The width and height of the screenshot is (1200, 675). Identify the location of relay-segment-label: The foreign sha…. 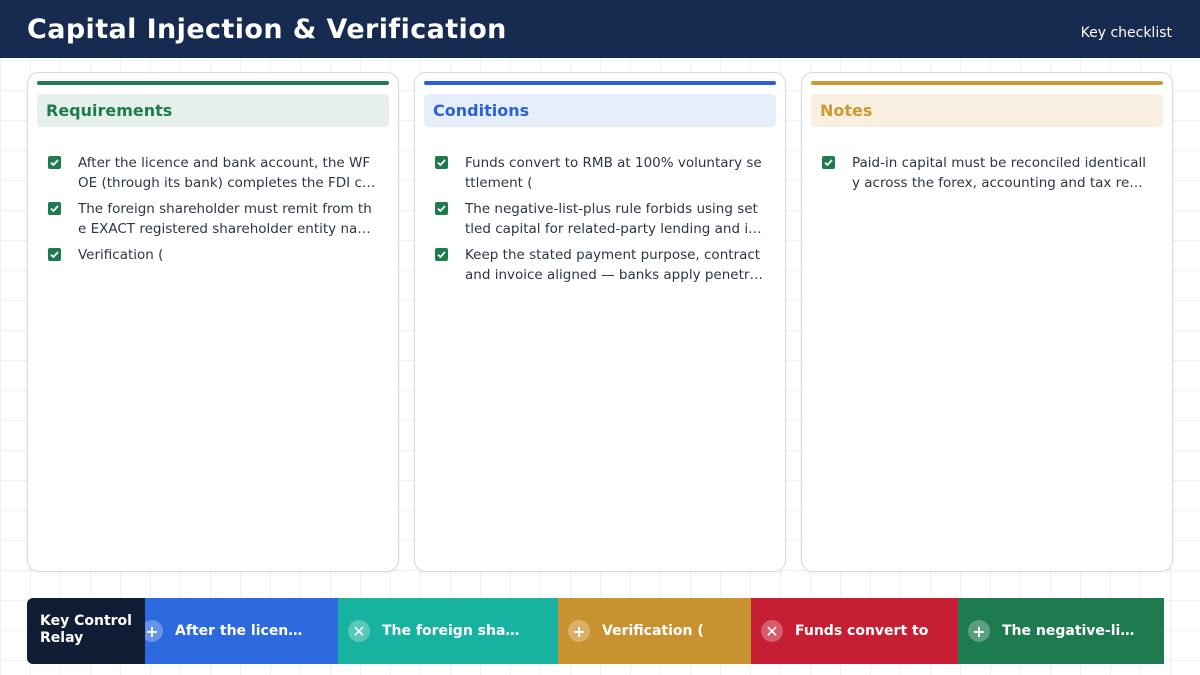
(451, 631).